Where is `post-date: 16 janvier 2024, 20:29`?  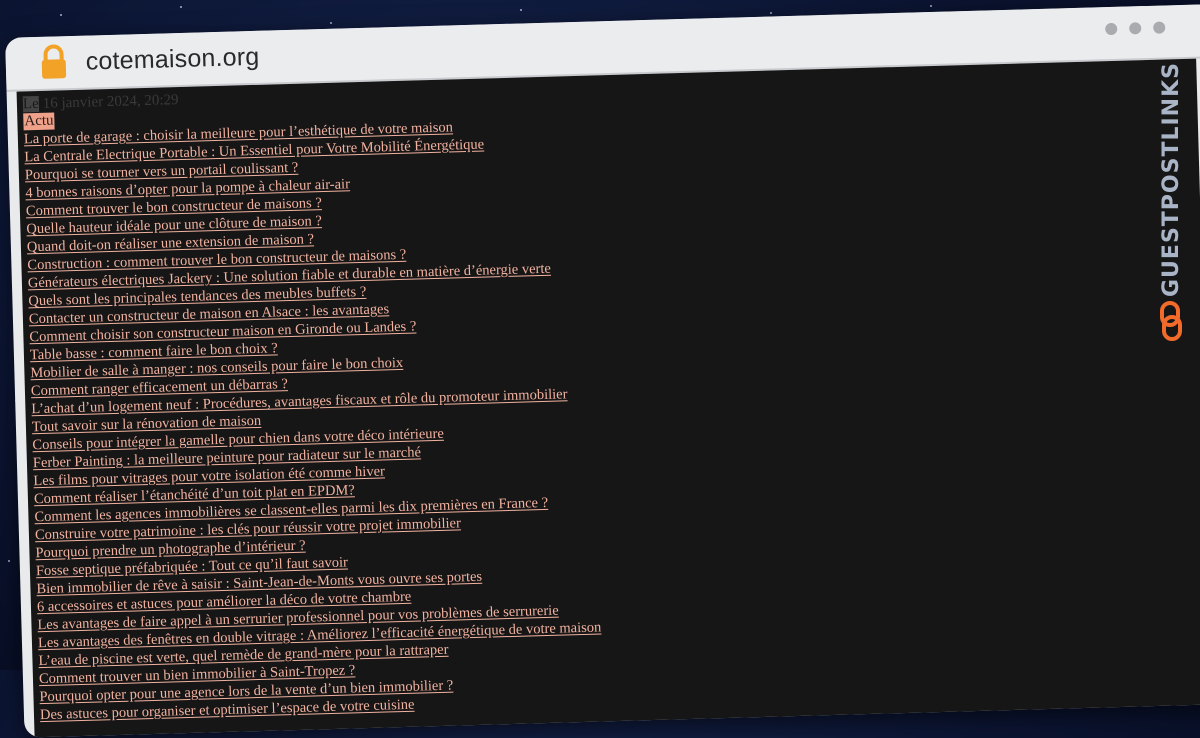
post-date: 16 janvier 2024, 20:29 is located at coordinates (110, 102).